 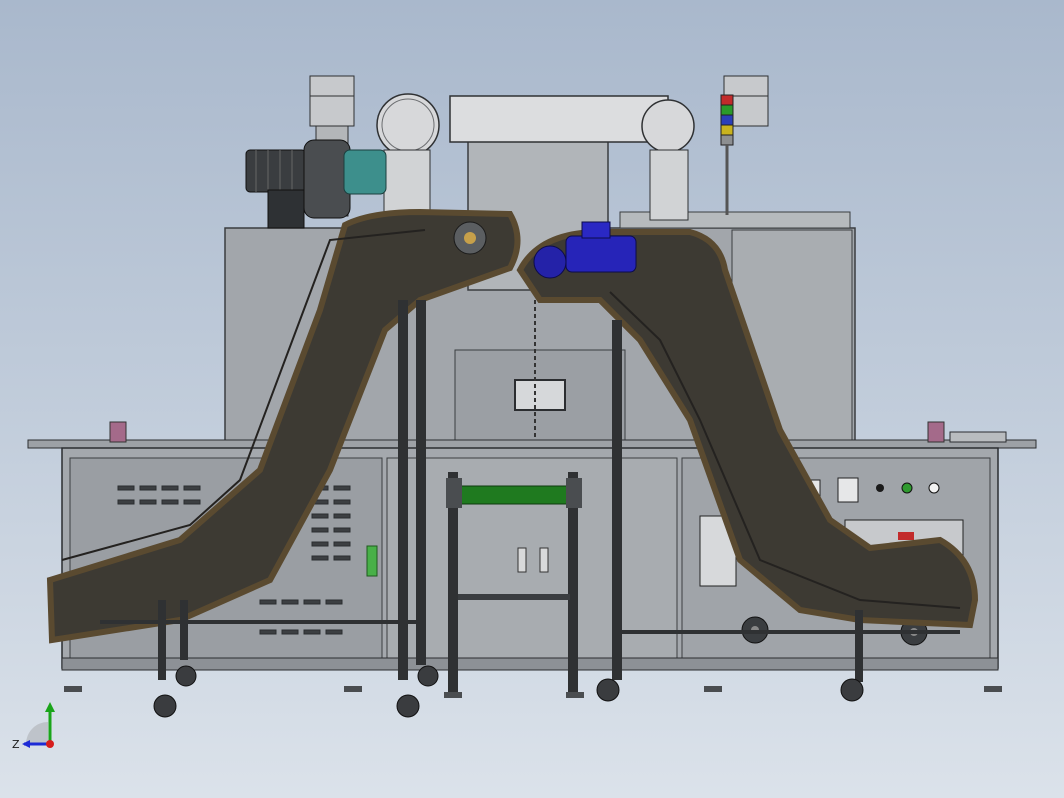 What do you see at coordinates (38, 726) in the screenshot?
I see `orientation-triad: Z` at bounding box center [38, 726].